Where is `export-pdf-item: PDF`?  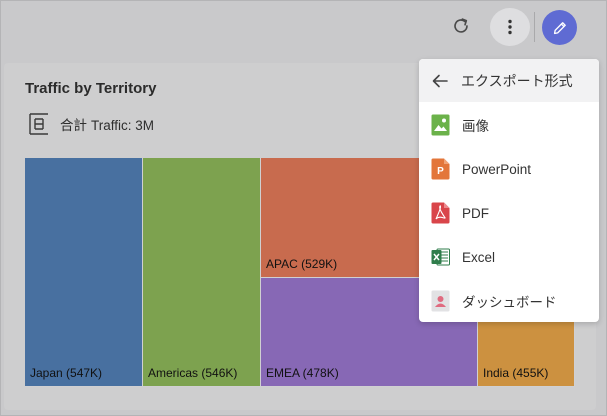 export-pdf-item: PDF is located at coordinates (509, 213).